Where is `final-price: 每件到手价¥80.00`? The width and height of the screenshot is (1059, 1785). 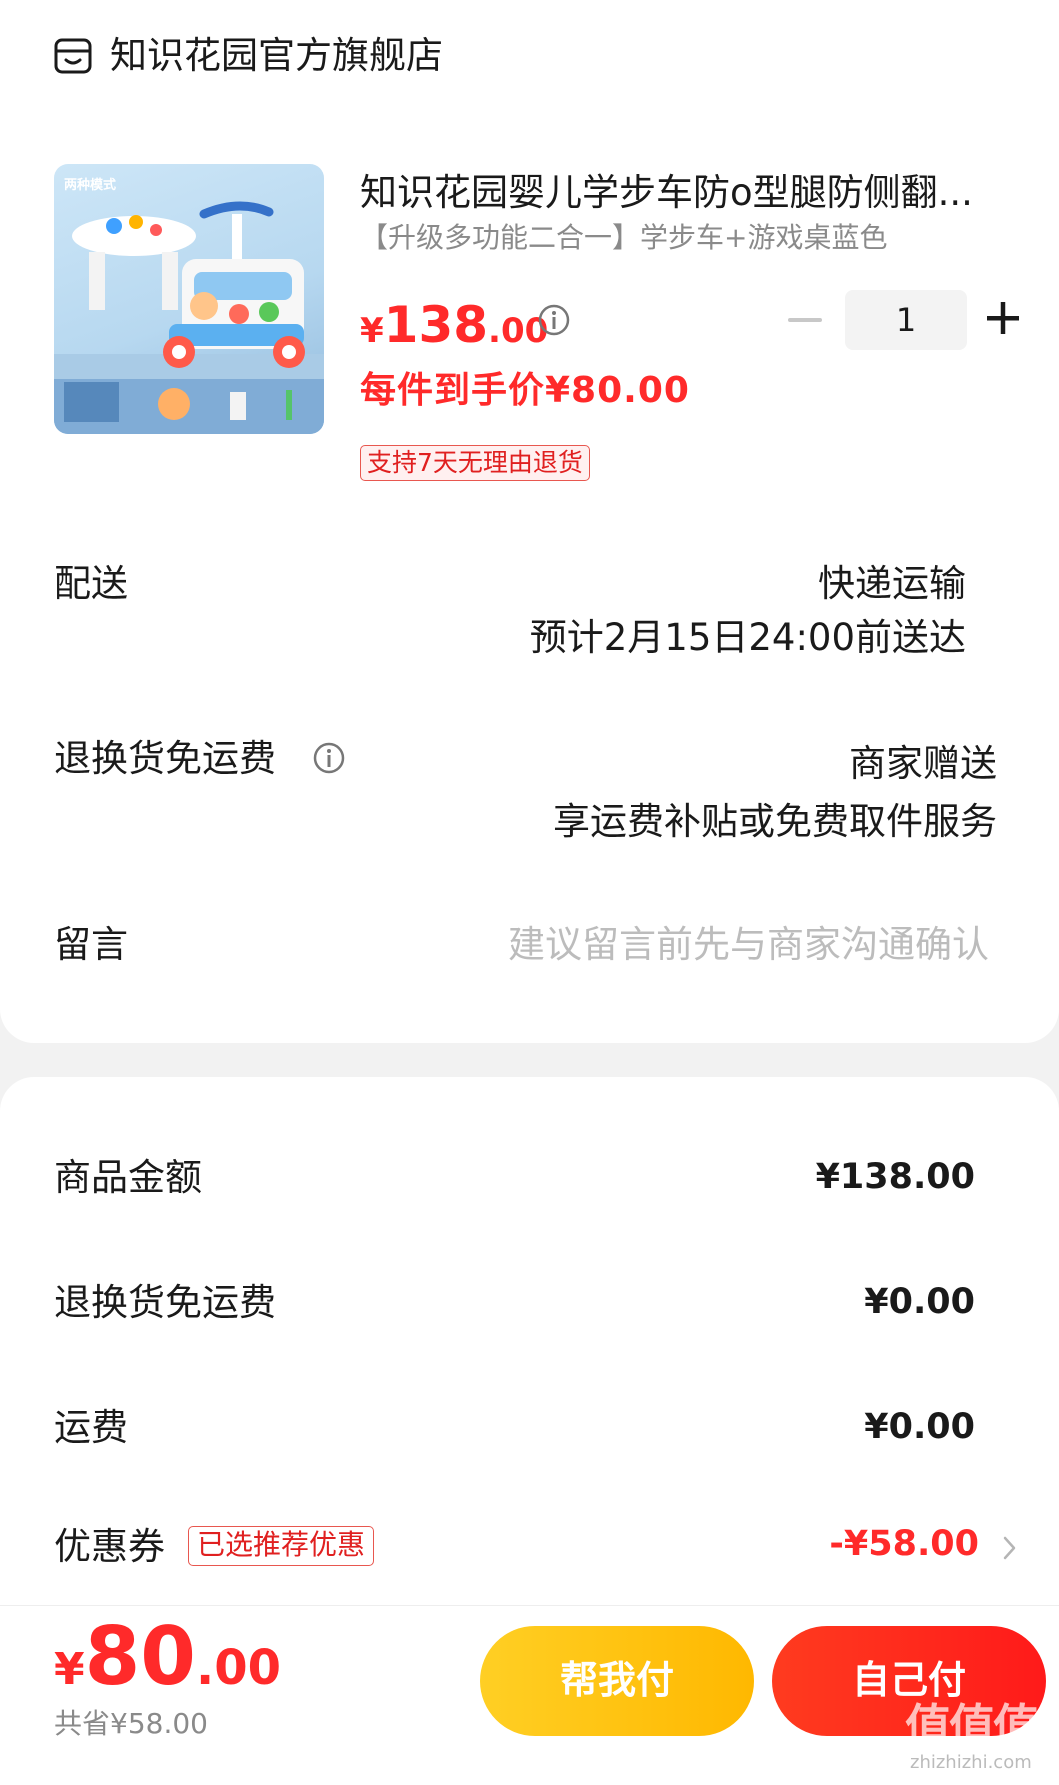 final-price: 每件到手价¥80.00 is located at coordinates (525, 390).